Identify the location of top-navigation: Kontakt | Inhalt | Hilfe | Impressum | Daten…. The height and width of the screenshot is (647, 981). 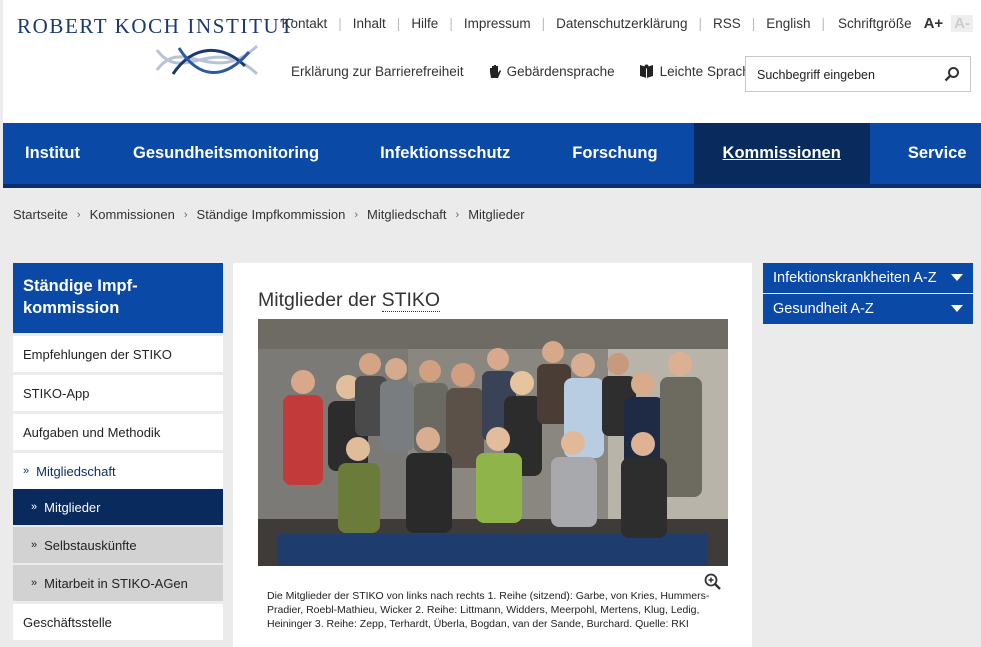
(627, 23).